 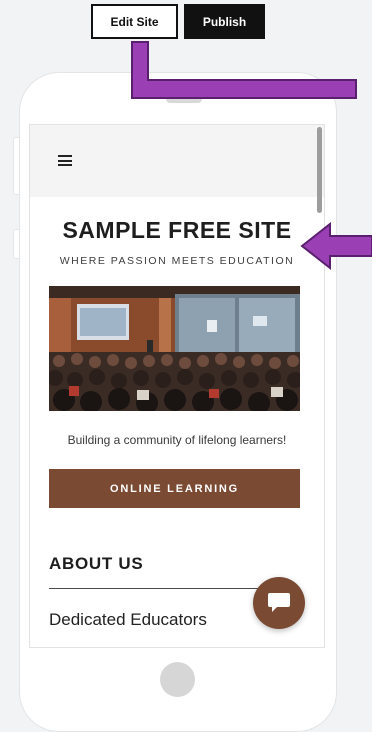 I want to click on chat-bubble-icon, so click(x=279, y=602).